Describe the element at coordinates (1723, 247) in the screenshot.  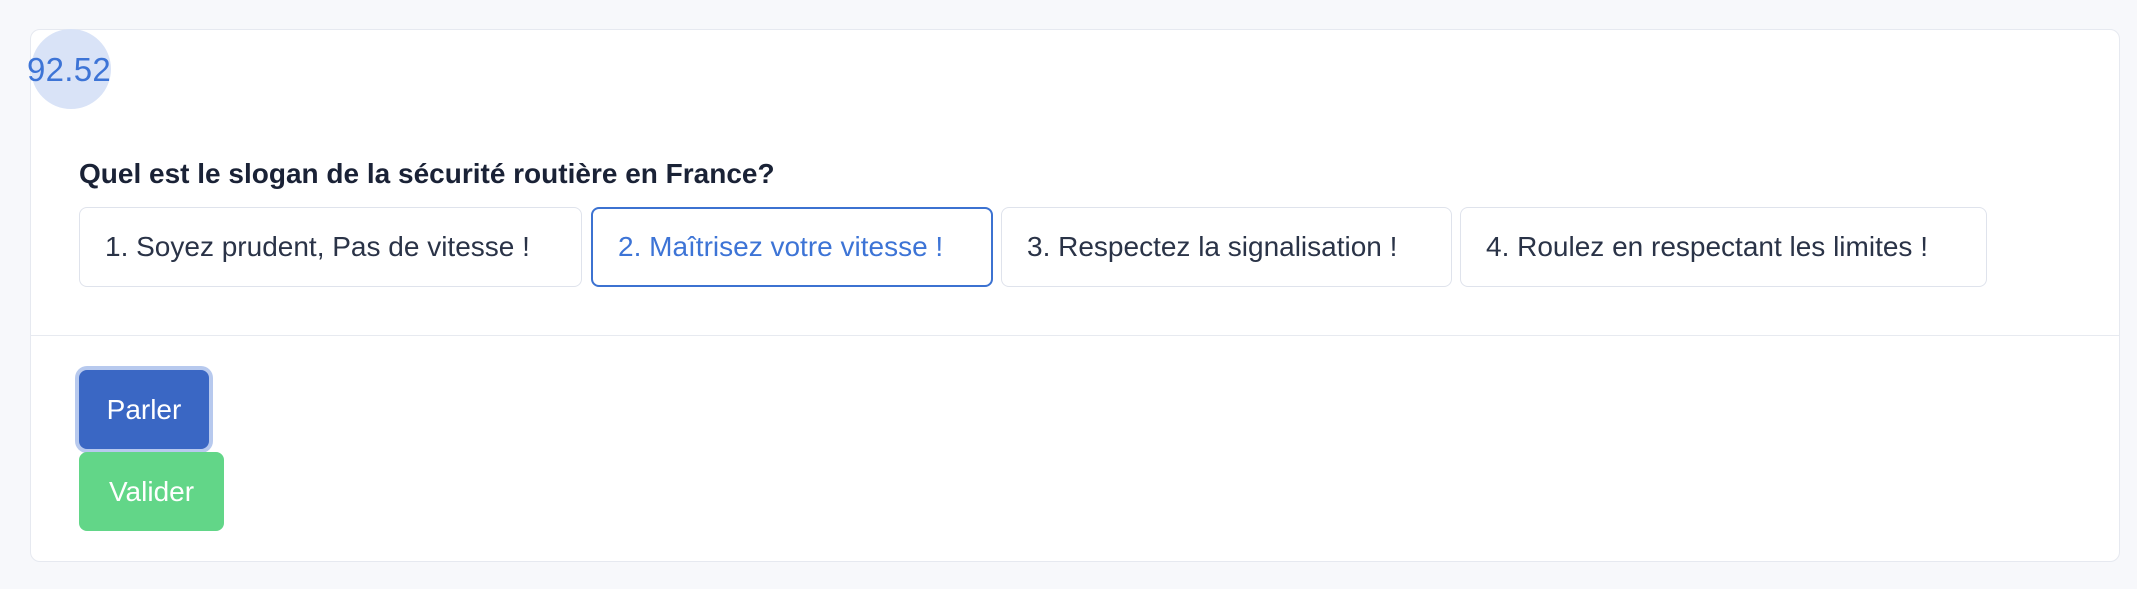
I see `answer-option-4: 4. Roulez en respectant les limites !` at that location.